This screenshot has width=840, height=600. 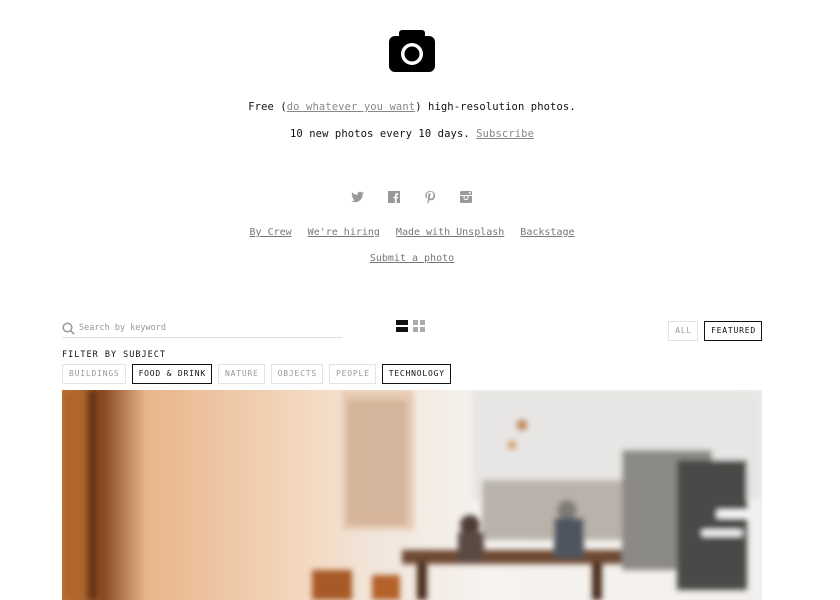 I want to click on filter-people: PEOPLE, so click(x=352, y=374).